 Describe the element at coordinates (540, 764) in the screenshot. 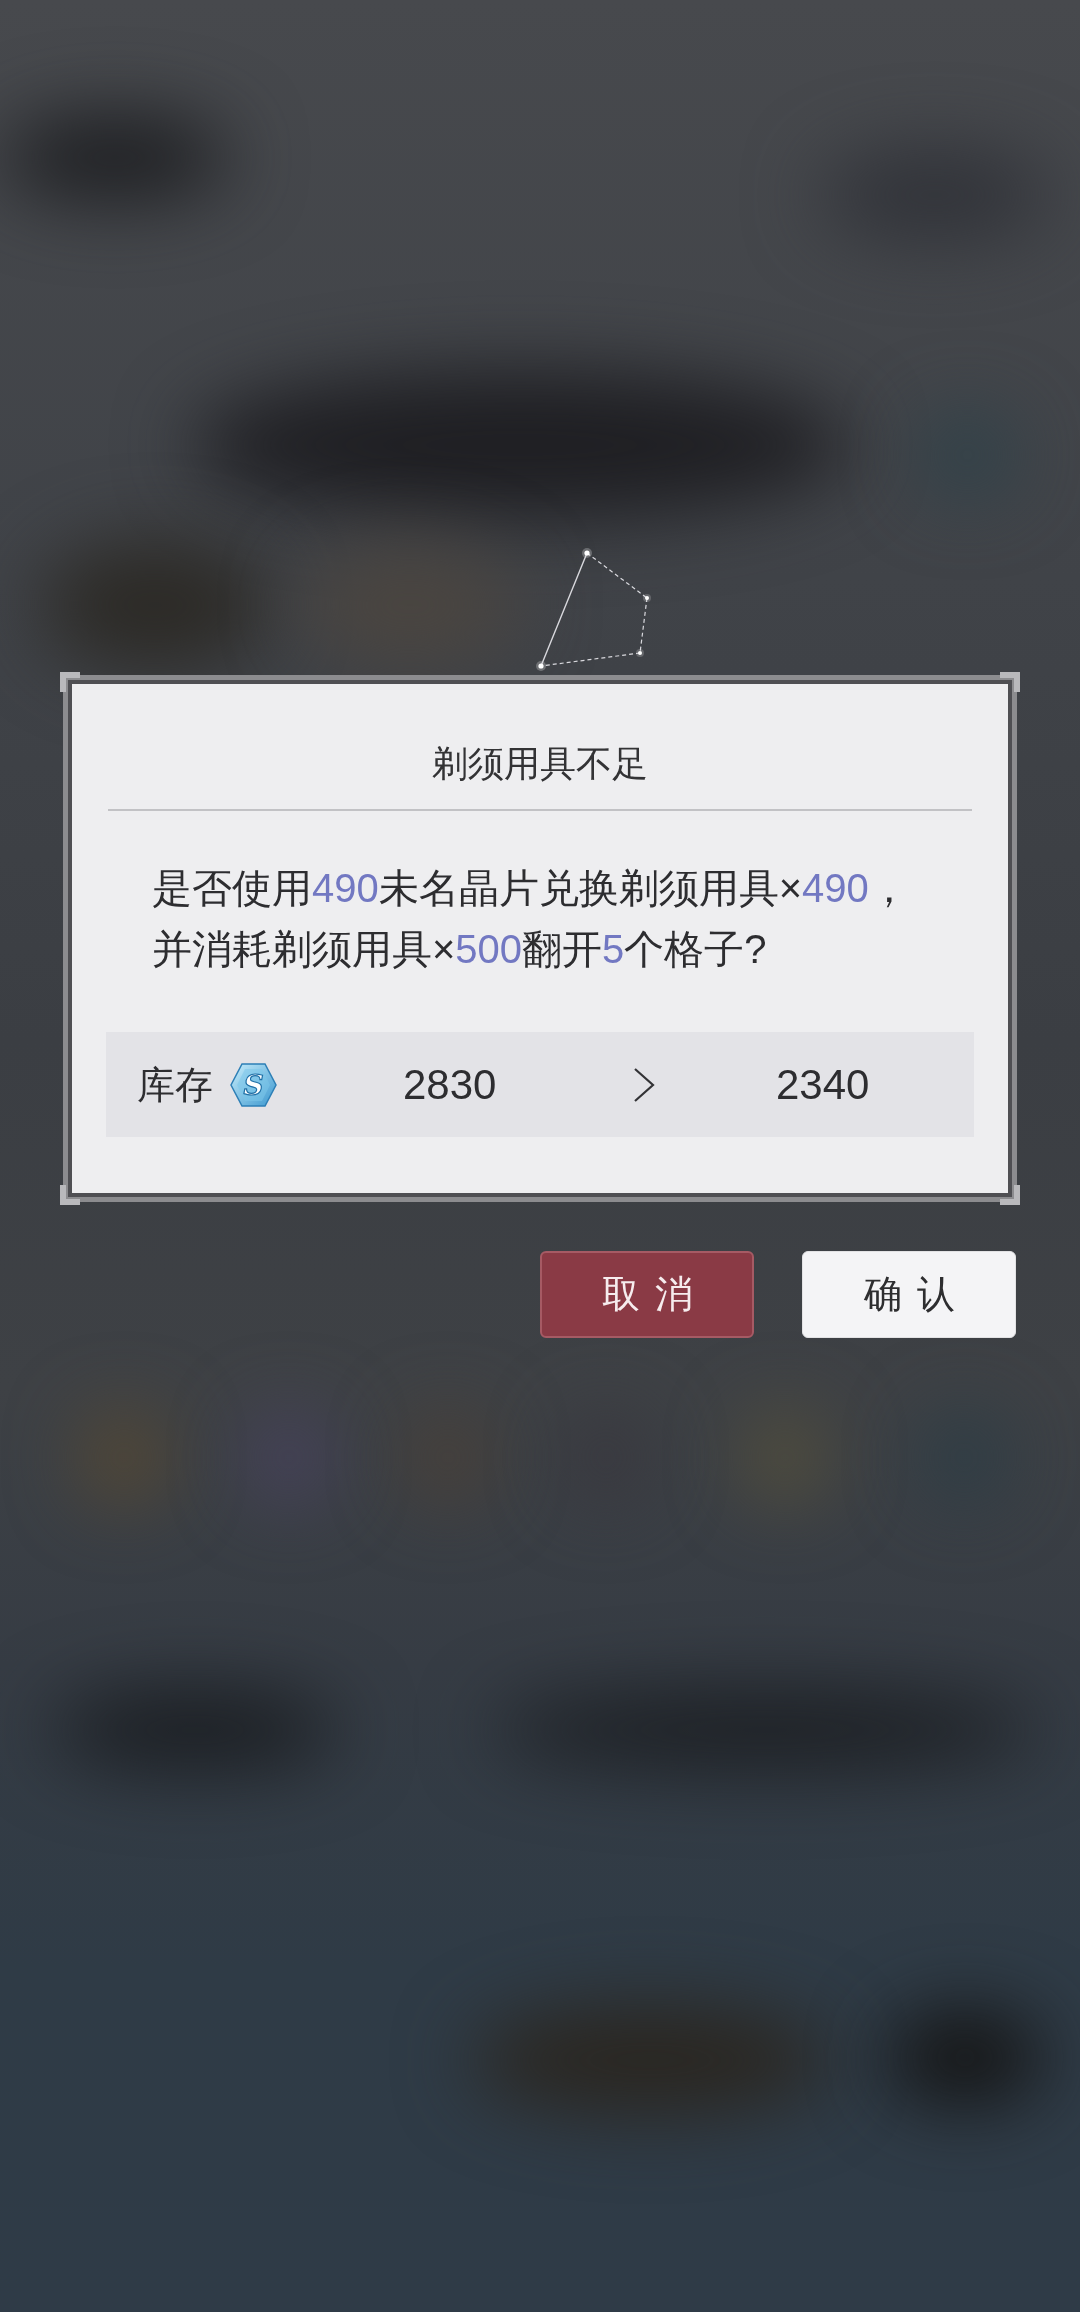

I see `dialog-title: 剃须用具不足` at that location.